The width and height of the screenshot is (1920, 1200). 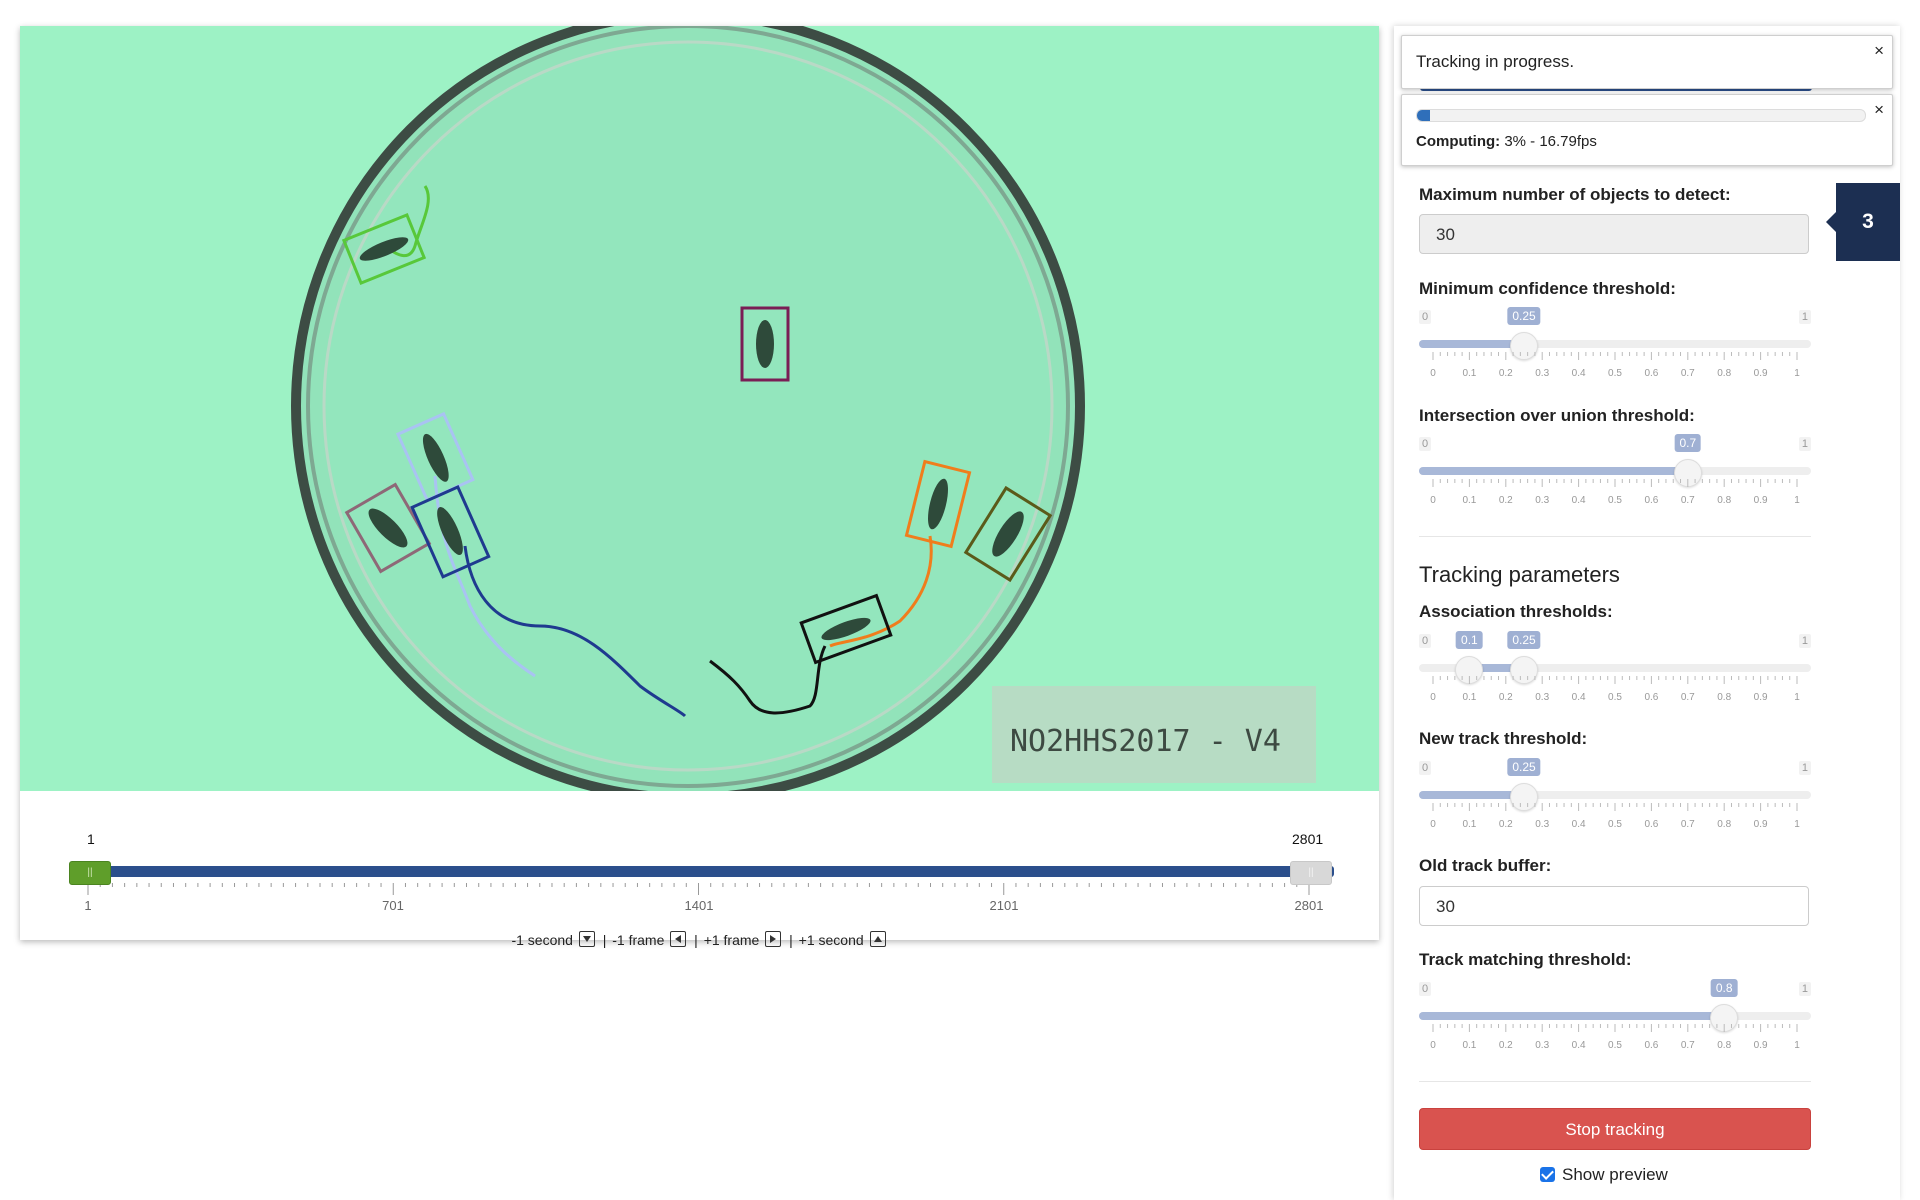 What do you see at coordinates (1615, 1081) in the screenshot?
I see `section-divider` at bounding box center [1615, 1081].